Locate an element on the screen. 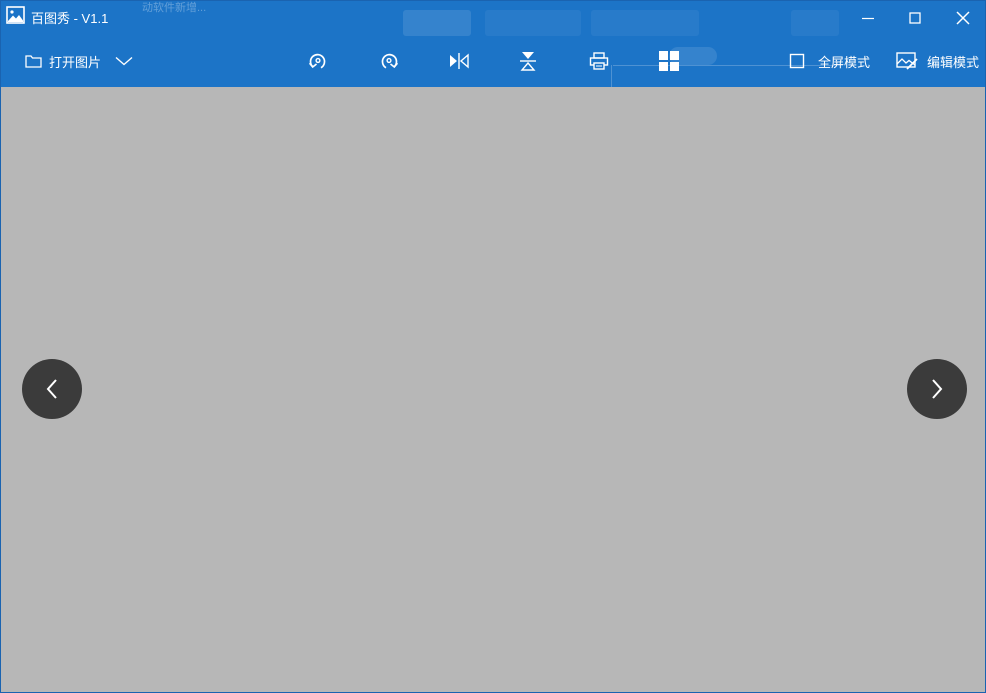  rotate-left-button is located at coordinates (318, 61).